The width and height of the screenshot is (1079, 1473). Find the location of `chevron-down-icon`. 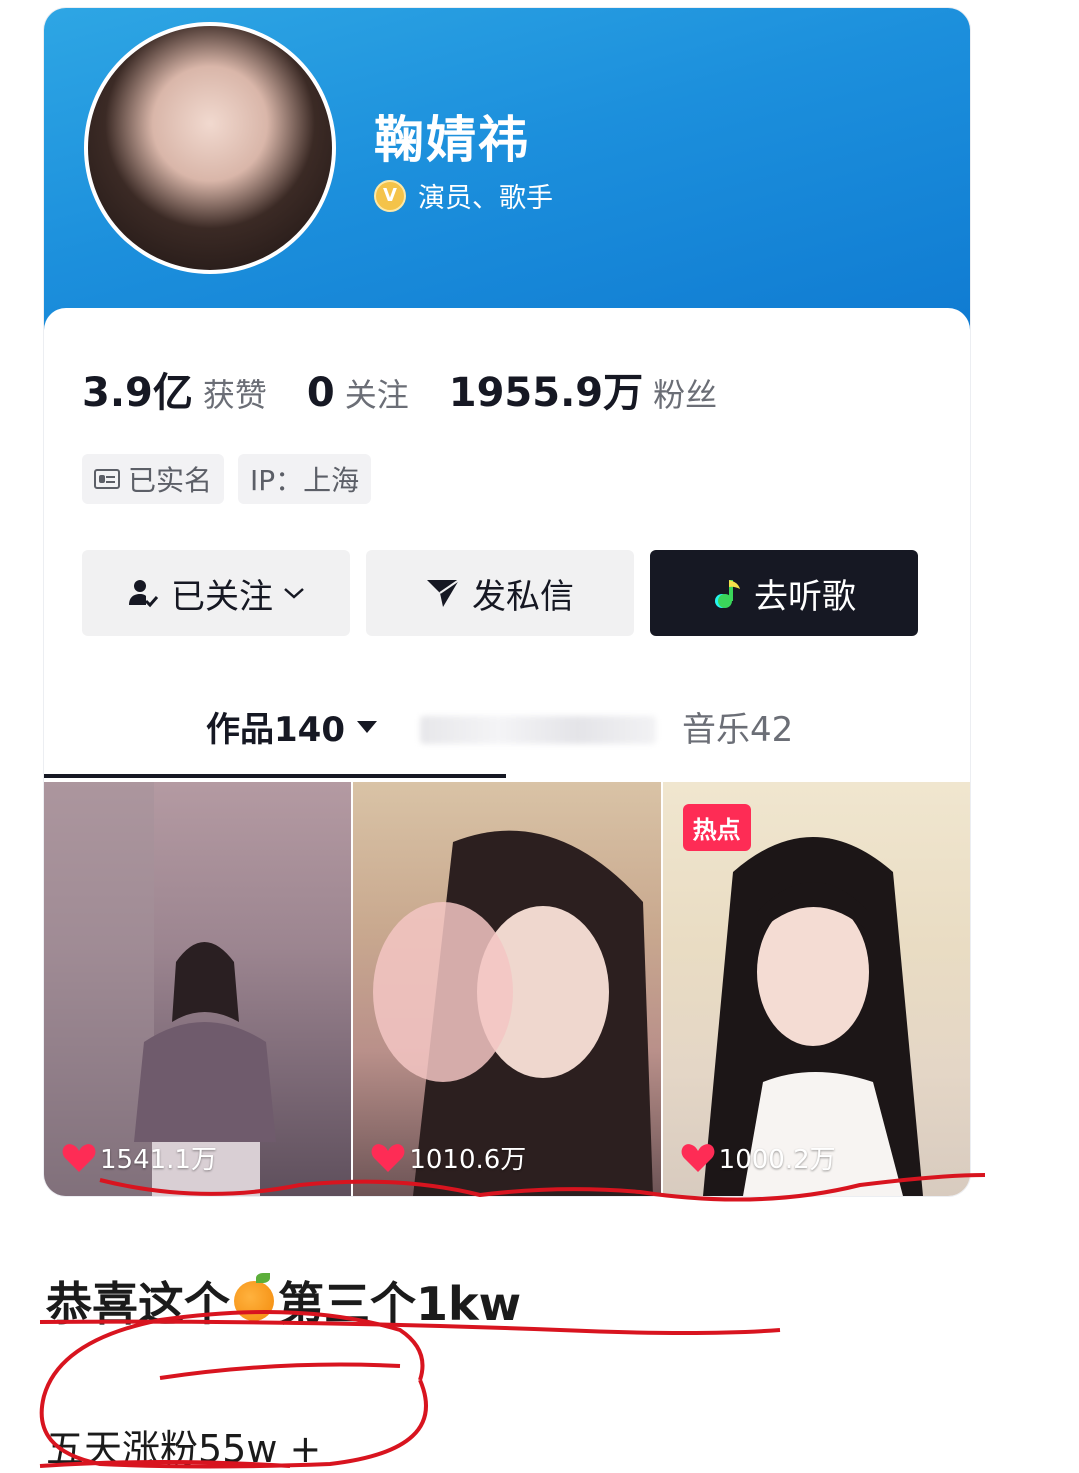

chevron-down-icon is located at coordinates (294, 593).